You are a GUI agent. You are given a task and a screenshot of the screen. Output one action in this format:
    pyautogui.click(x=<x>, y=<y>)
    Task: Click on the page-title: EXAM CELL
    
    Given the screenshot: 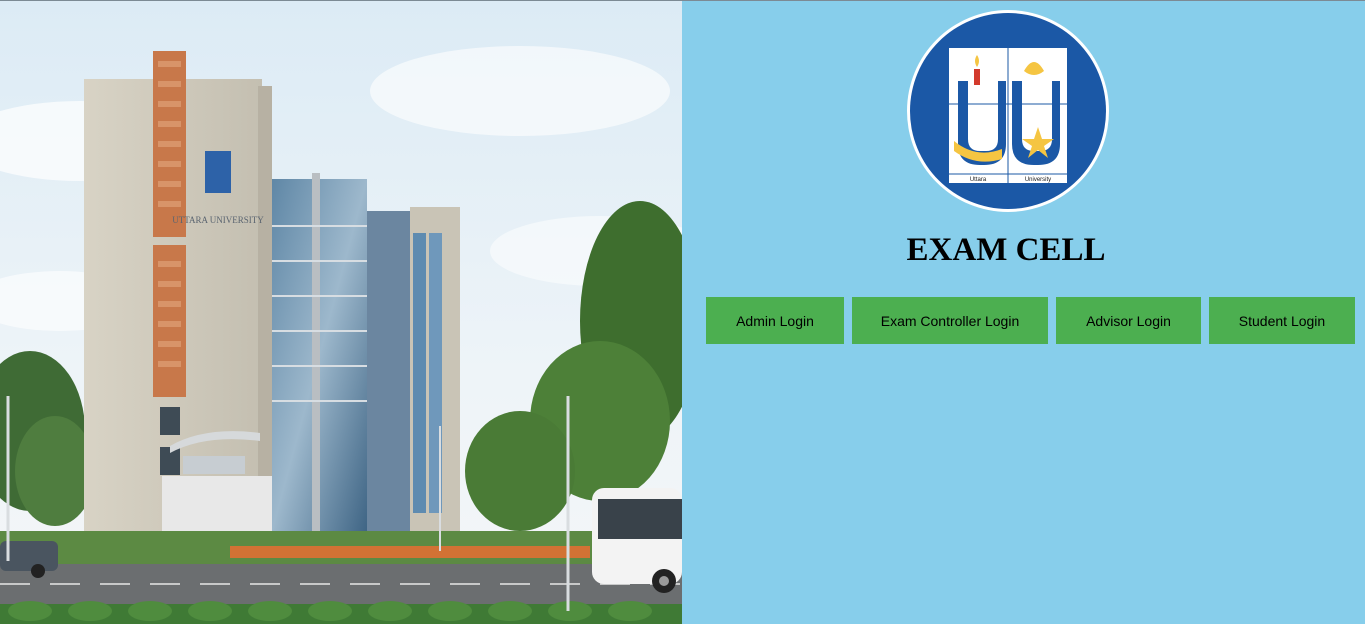 What is the action you would take?
    pyautogui.click(x=1006, y=250)
    